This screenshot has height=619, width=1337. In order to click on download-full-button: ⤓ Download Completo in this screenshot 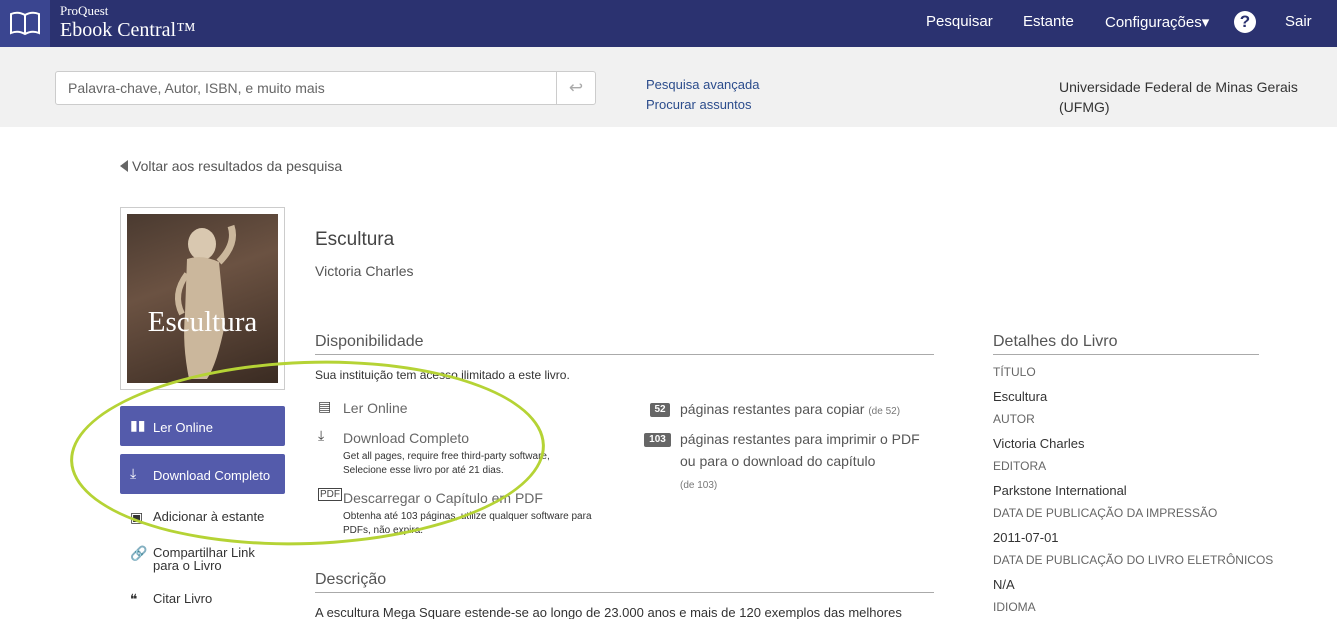, I will do `click(202, 474)`.